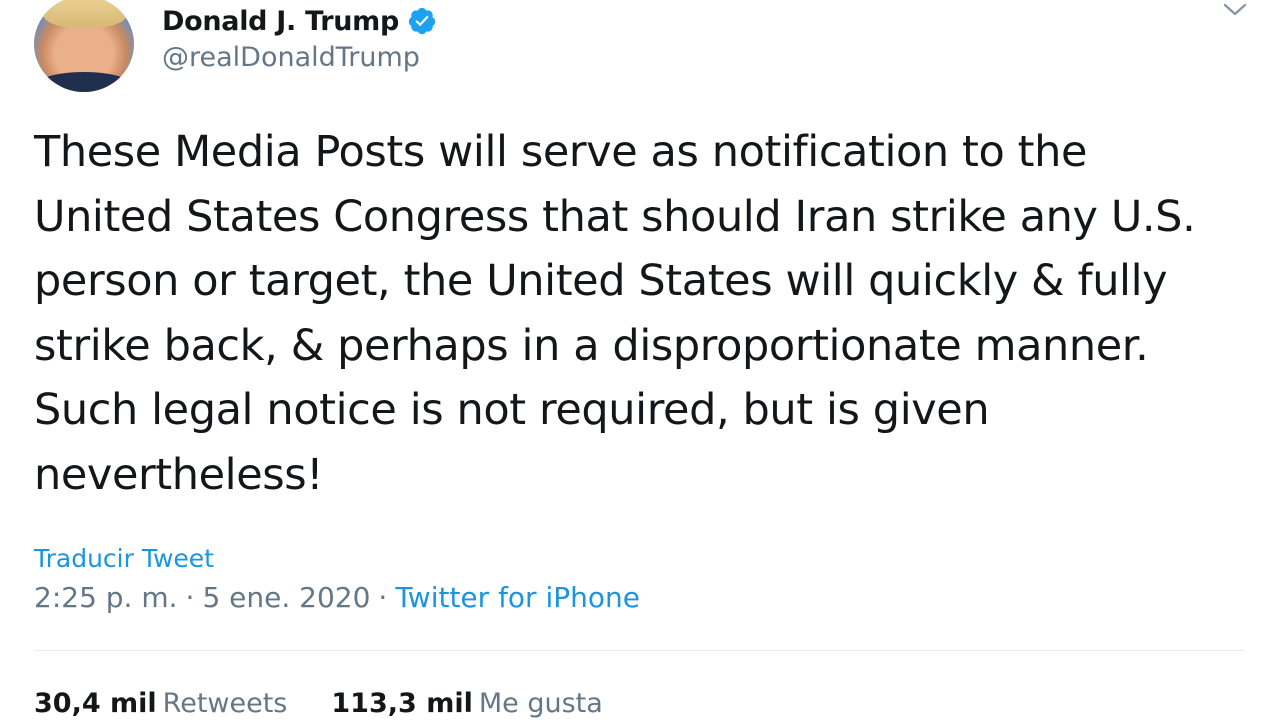 The image size is (1280, 720). Describe the element at coordinates (280, 21) in the screenshot. I see `author-display-name: Donald J. Trump` at that location.